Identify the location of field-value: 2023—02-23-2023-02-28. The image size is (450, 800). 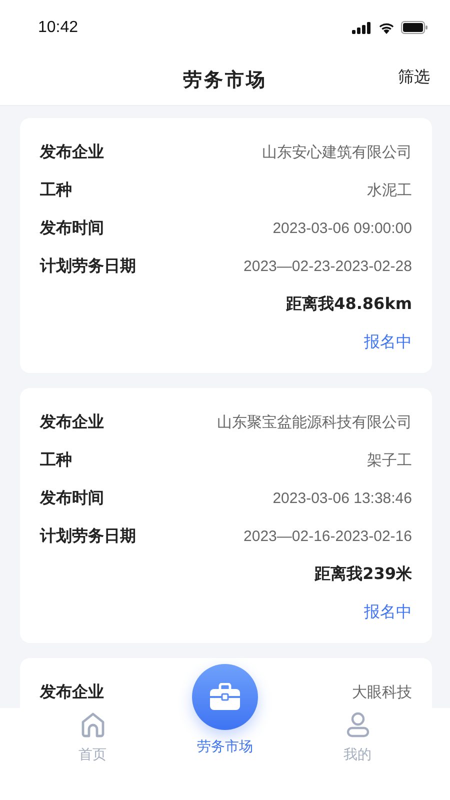
(328, 266).